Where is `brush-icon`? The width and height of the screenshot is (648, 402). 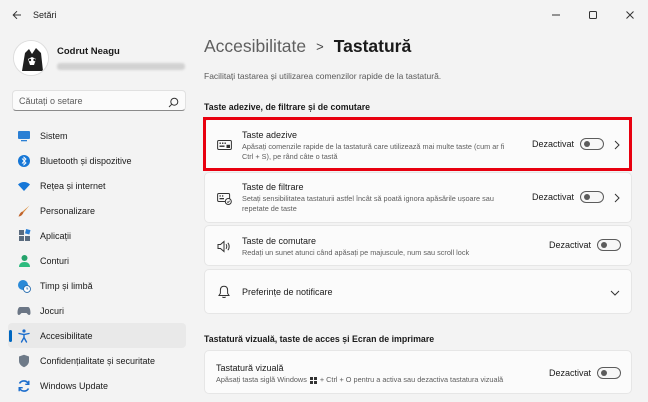
brush-icon is located at coordinates (24, 211).